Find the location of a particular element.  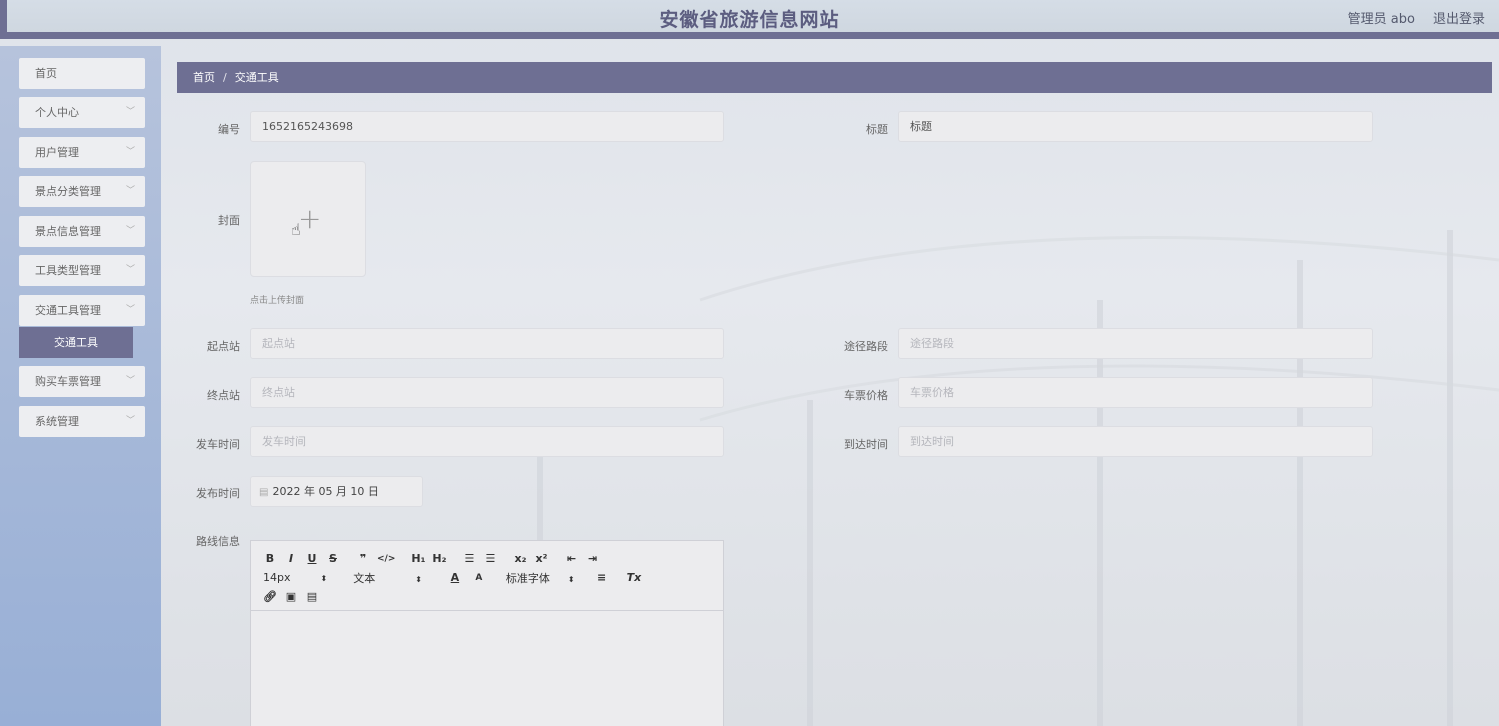

indent-button: ⇥ is located at coordinates (592, 558).